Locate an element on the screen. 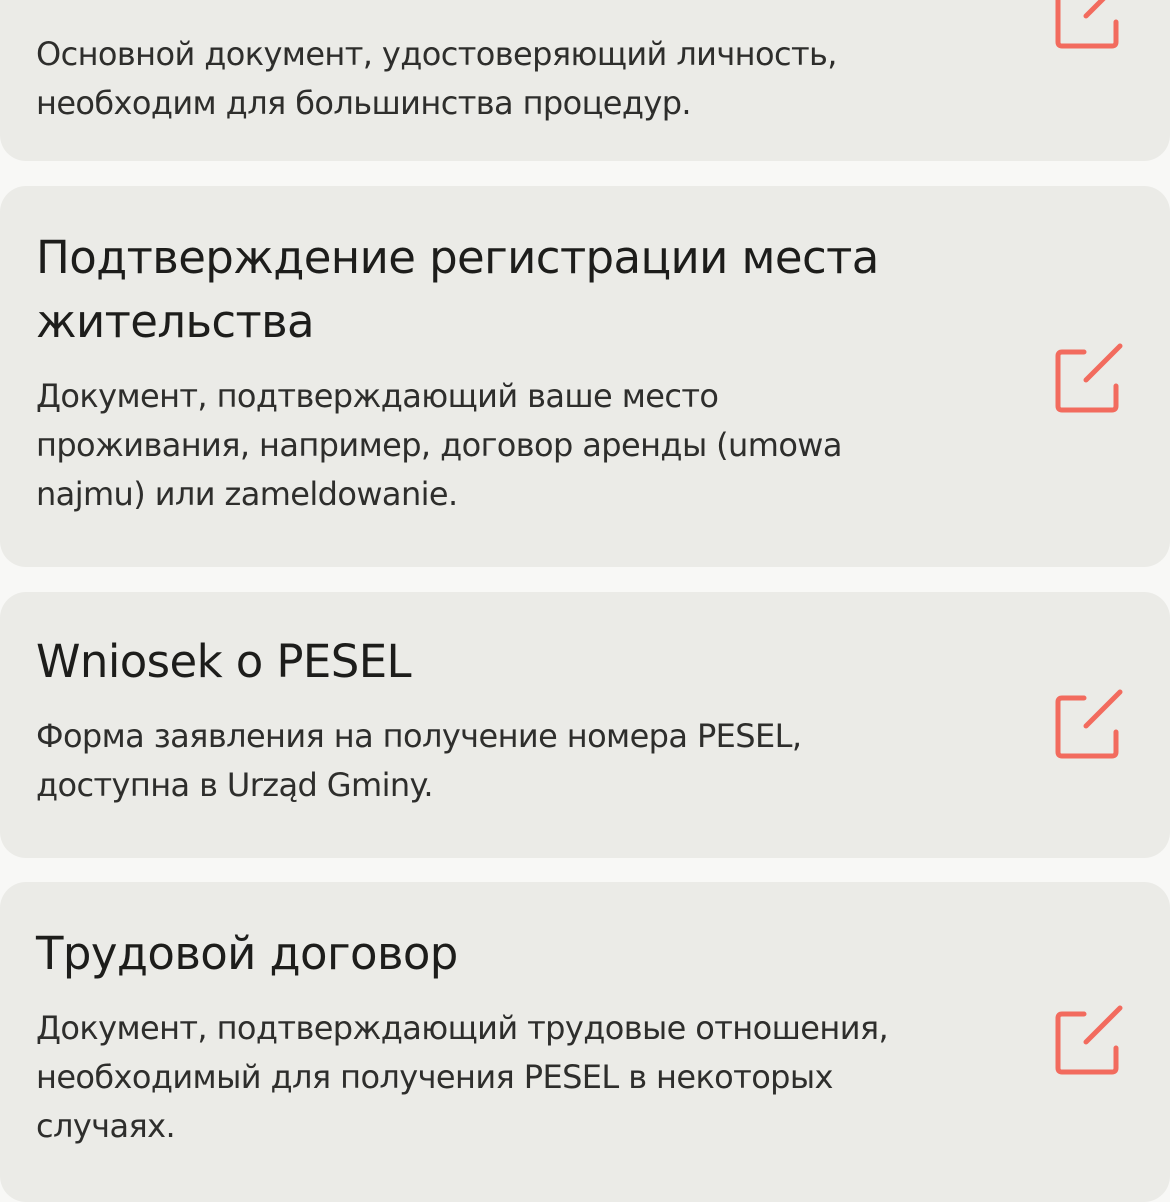 This screenshot has height=1202, width=1170. card-title: Wniosek o PESEL is located at coordinates (224, 661).